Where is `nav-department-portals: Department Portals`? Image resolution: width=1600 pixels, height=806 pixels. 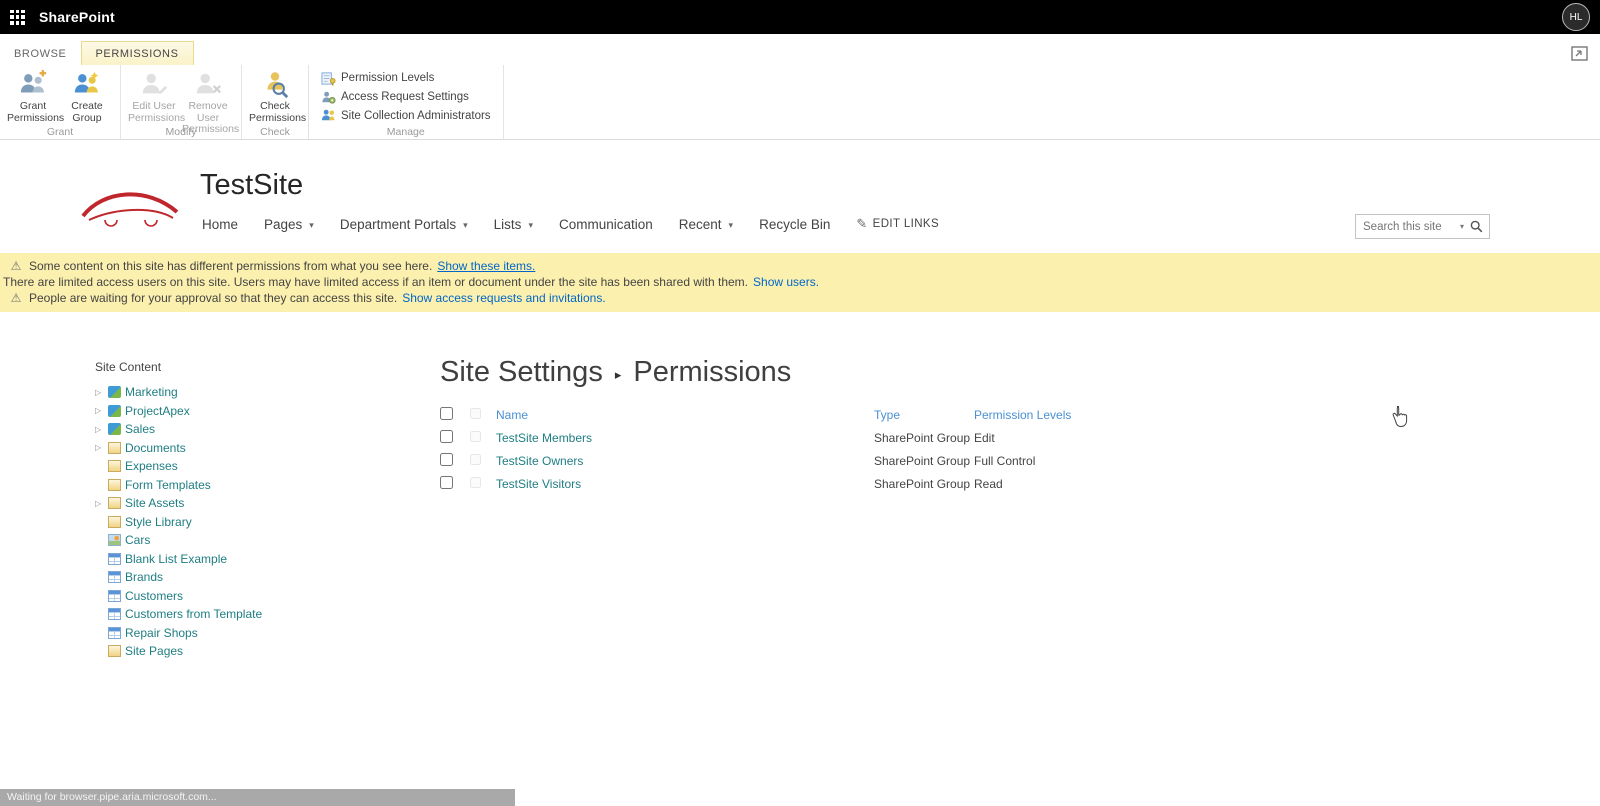
nav-department-portals: Department Portals is located at coordinates (404, 224).